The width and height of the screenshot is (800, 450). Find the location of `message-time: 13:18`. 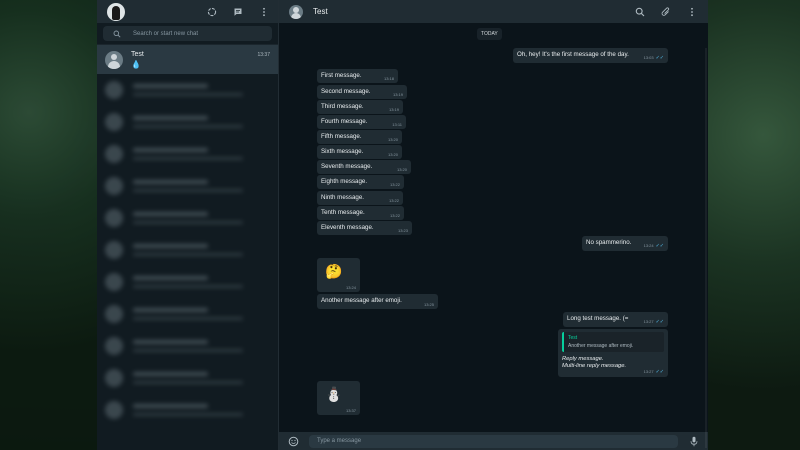

message-time: 13:18 is located at coordinates (388, 78).